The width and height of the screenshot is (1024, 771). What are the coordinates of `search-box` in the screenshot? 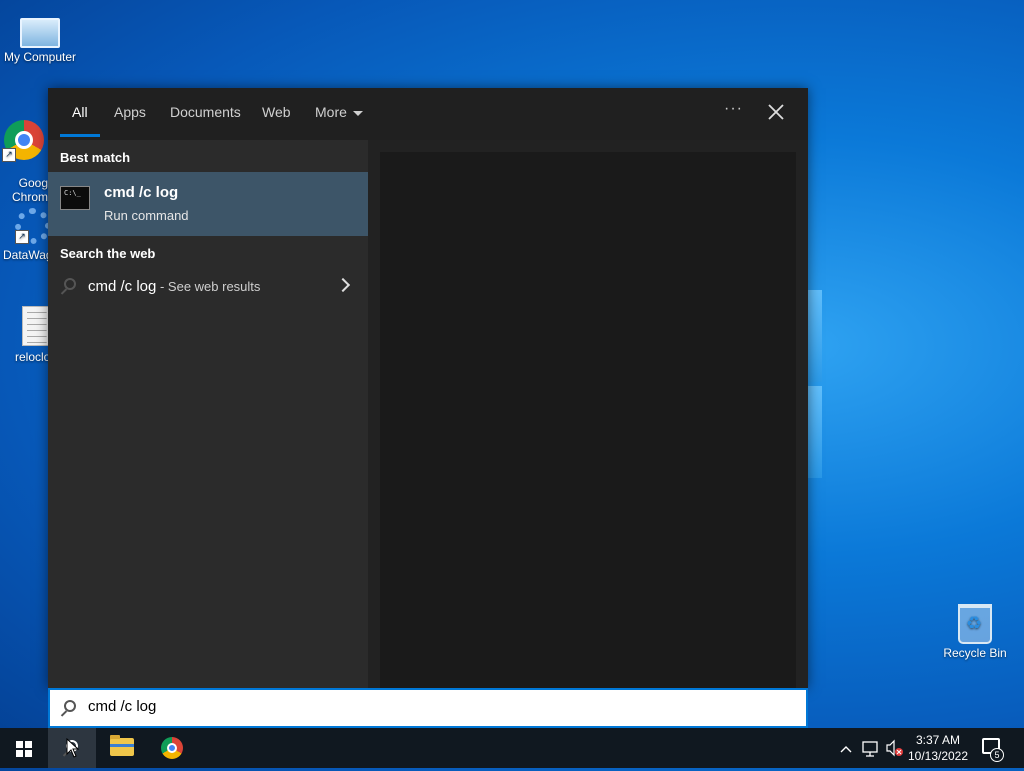 It's located at (428, 708).